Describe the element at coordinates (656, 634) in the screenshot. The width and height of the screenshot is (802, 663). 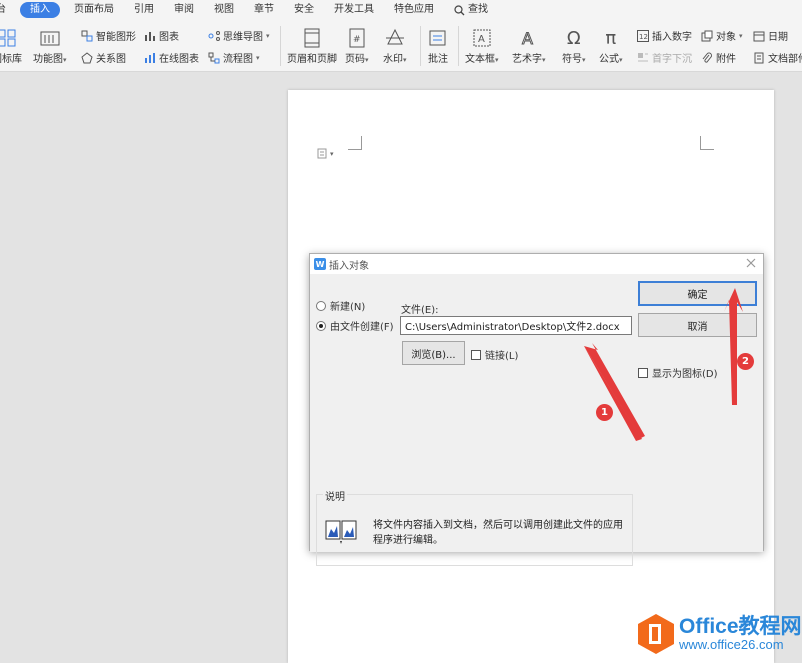
I see `office-logo-icon` at that location.